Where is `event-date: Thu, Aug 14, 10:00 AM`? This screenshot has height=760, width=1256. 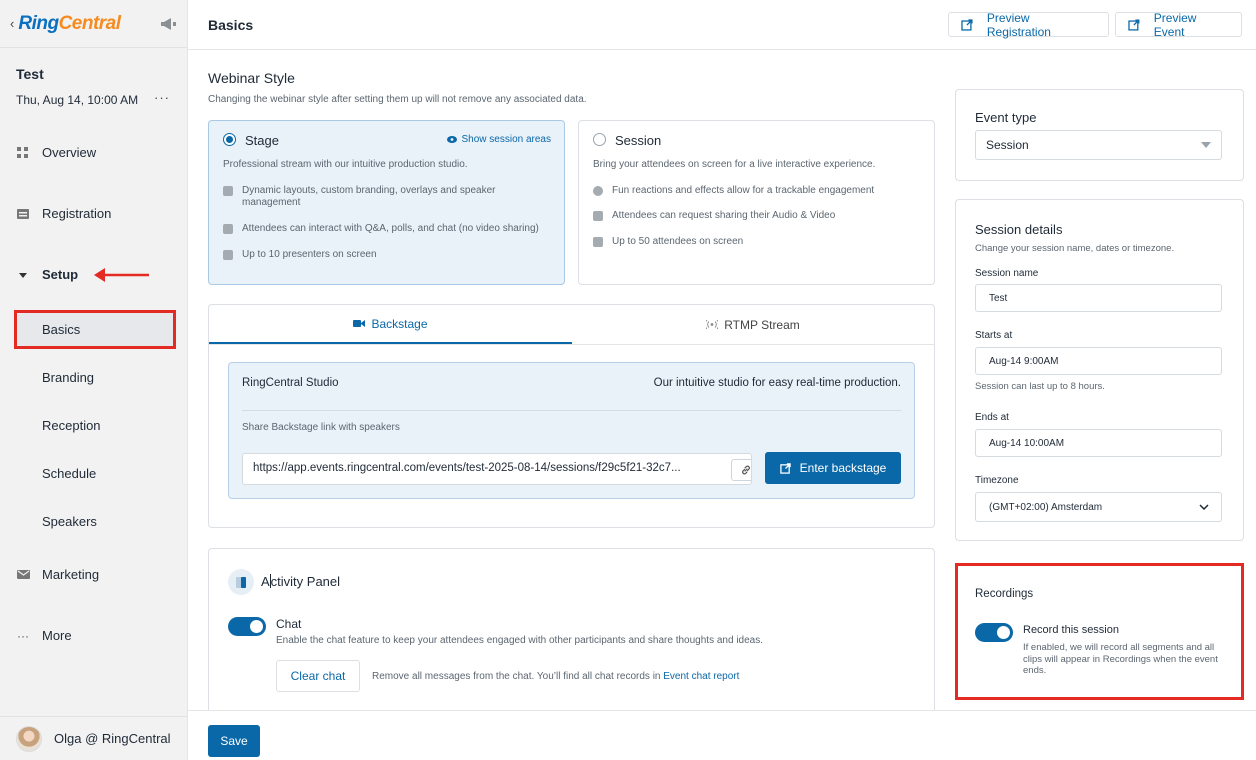
event-date: Thu, Aug 14, 10:00 AM is located at coordinates (77, 100).